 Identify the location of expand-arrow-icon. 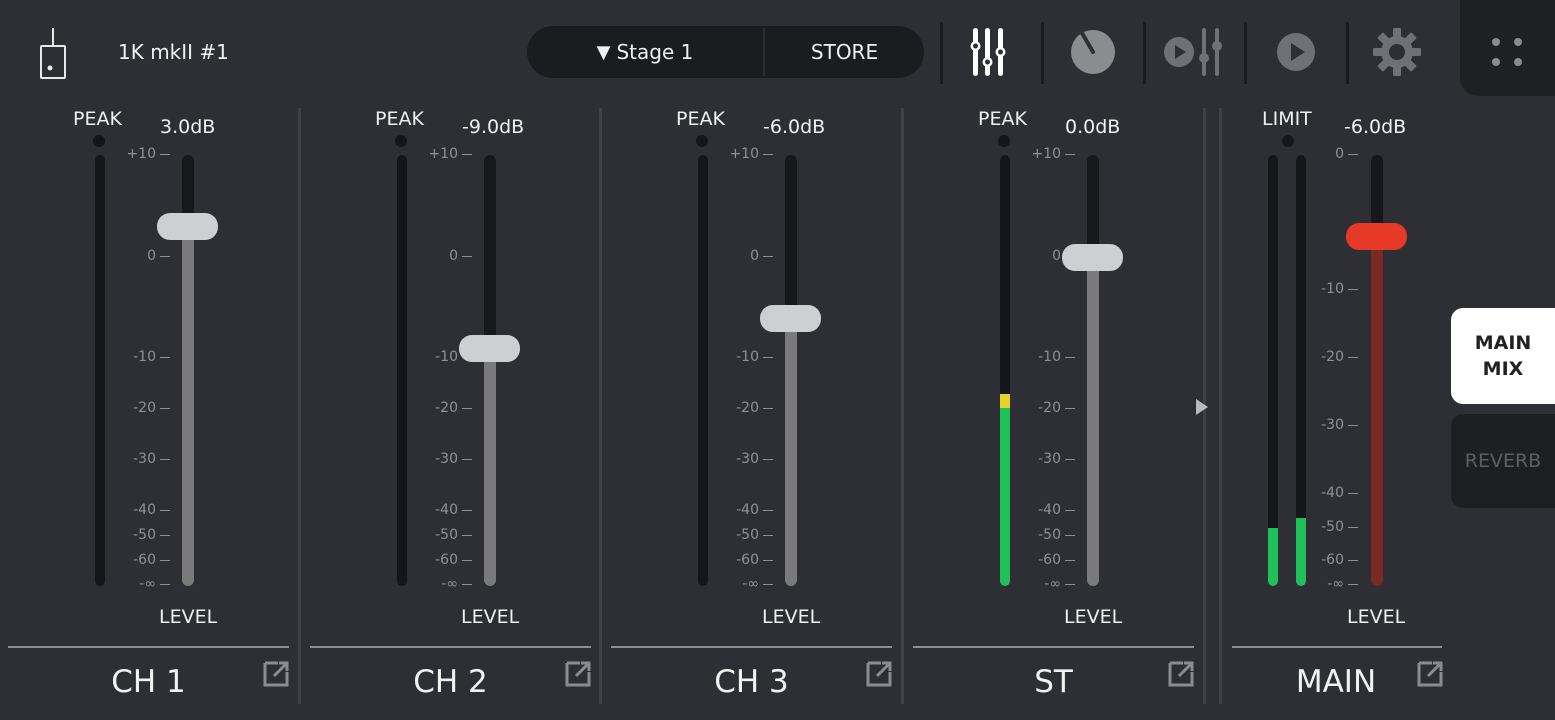
(1202, 407).